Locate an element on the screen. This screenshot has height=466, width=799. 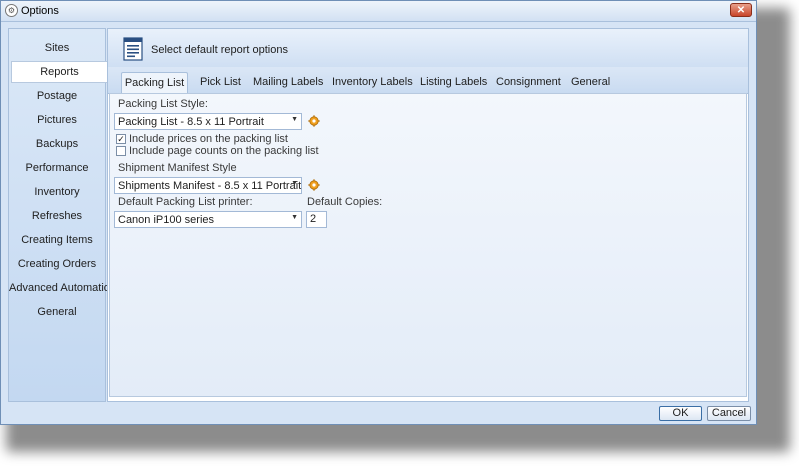
ok-button: OK is located at coordinates (680, 413).